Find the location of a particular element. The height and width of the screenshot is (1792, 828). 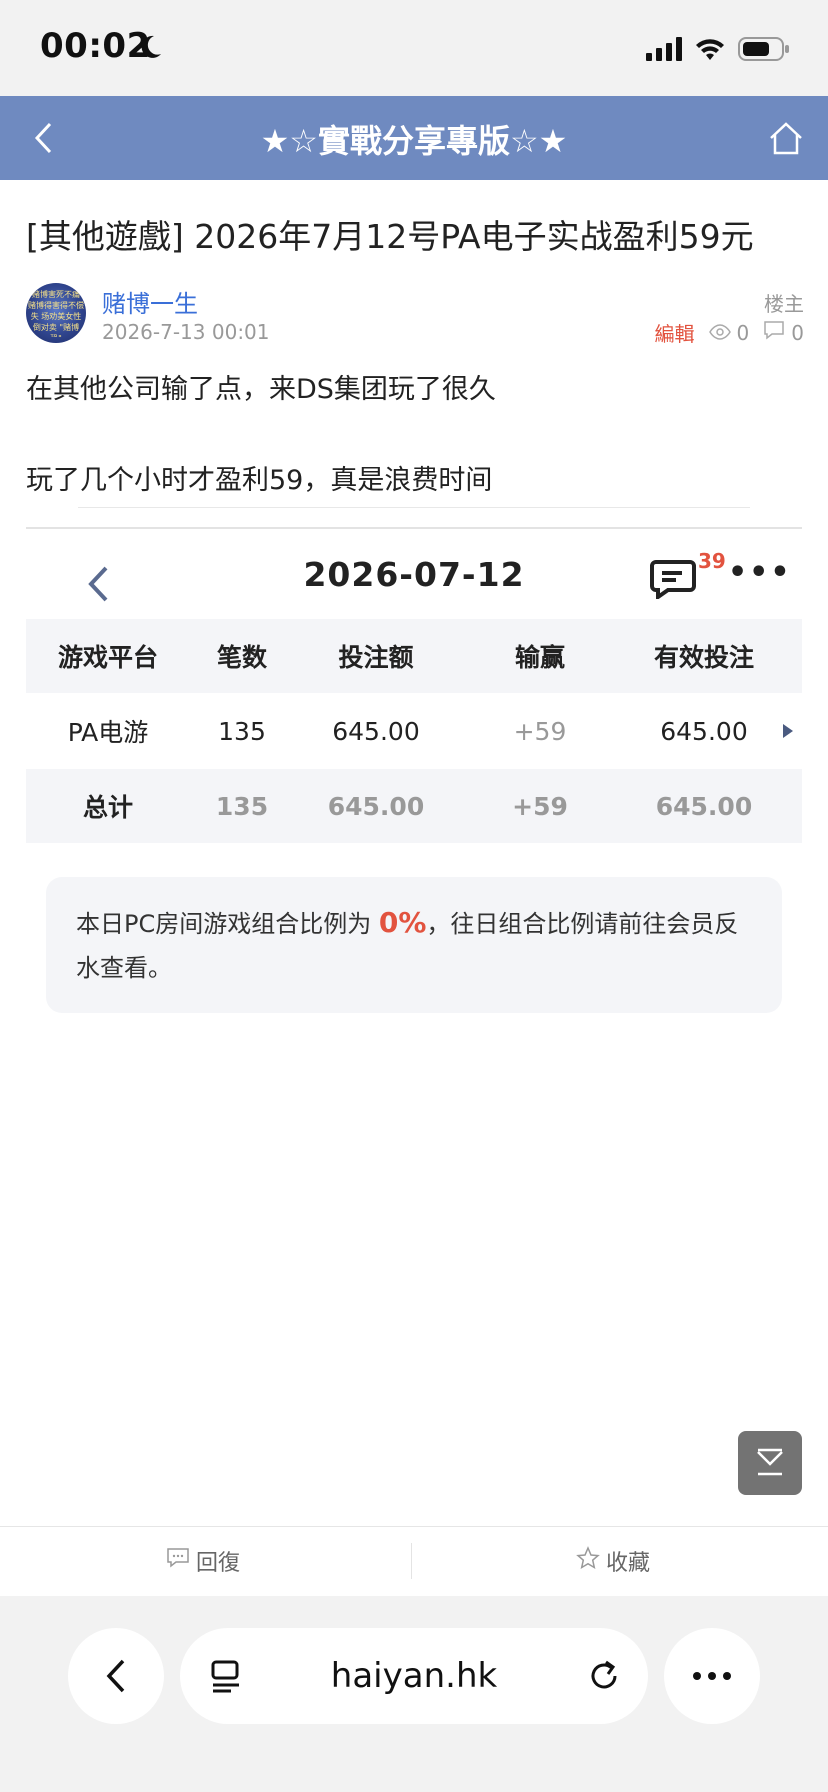

more-options-button is located at coordinates (712, 1676).